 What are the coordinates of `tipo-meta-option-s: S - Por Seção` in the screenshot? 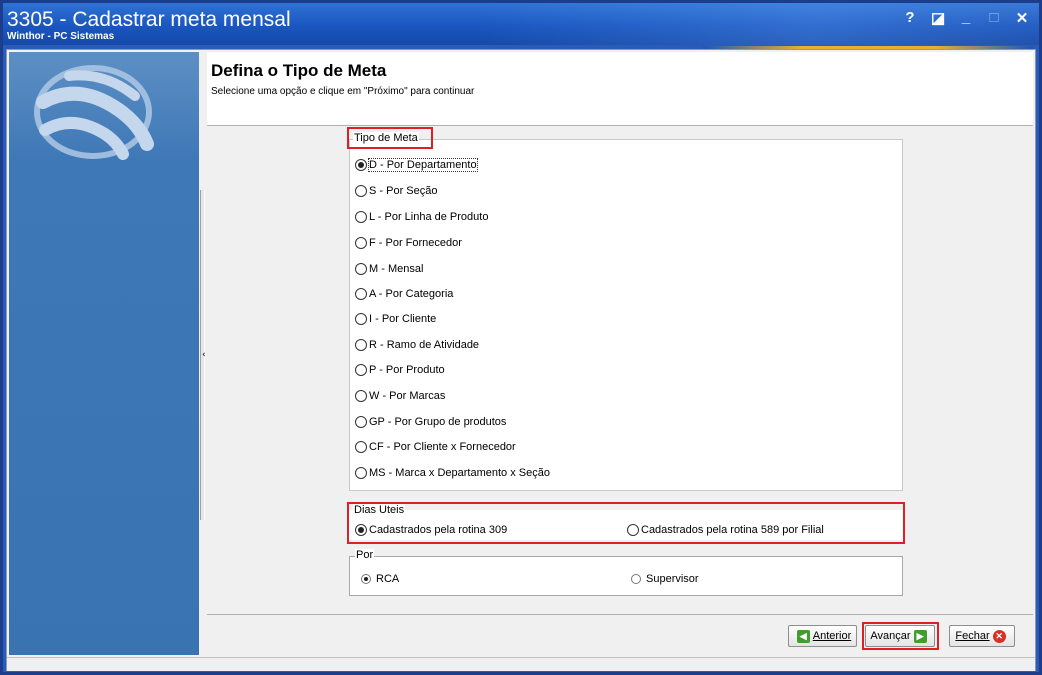 It's located at (396, 191).